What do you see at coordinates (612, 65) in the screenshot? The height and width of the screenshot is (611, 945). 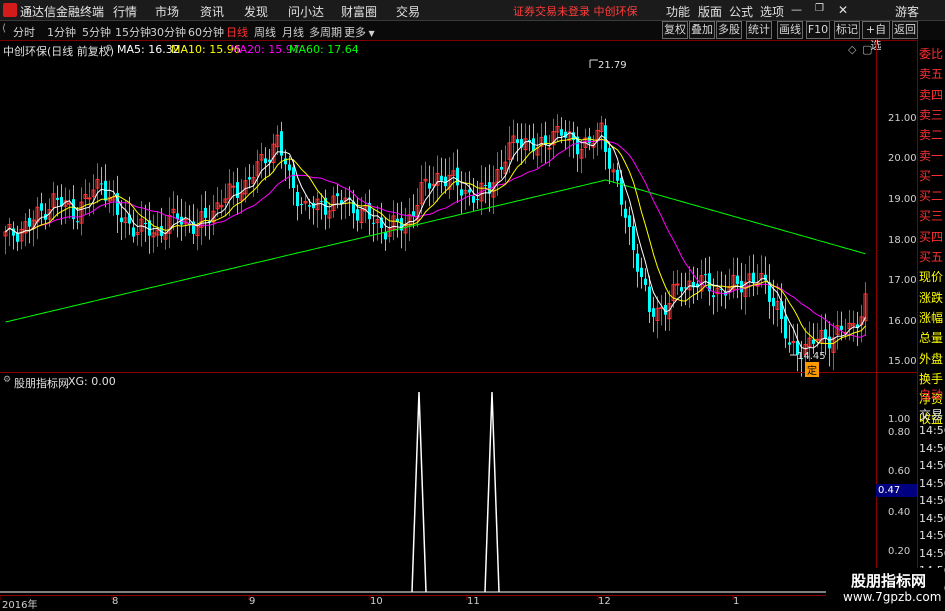 I see `high-price-label: 21.79` at bounding box center [612, 65].